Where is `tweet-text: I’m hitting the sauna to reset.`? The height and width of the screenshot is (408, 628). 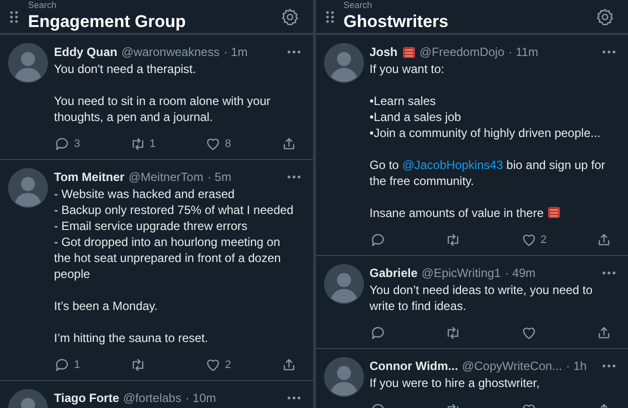
tweet-text: I’m hitting the sauna to reset. is located at coordinates (131, 338).